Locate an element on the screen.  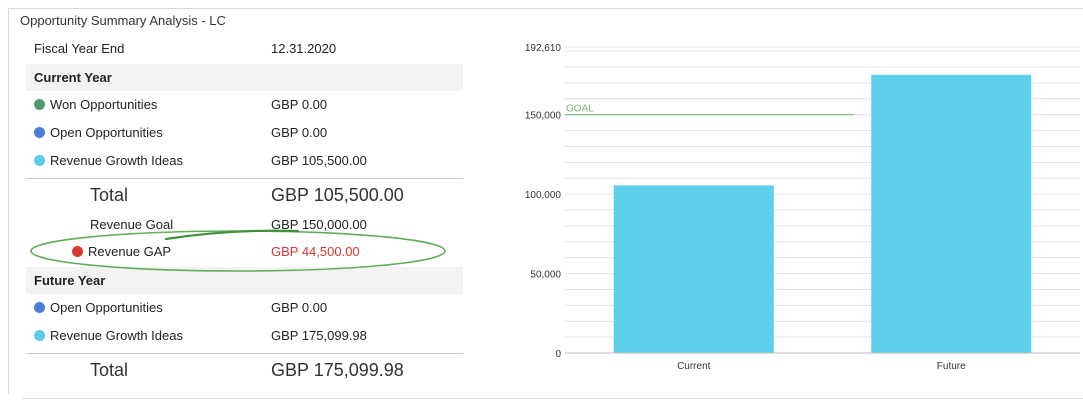
won-opportunities-label: Won Opportunities is located at coordinates (95, 104).